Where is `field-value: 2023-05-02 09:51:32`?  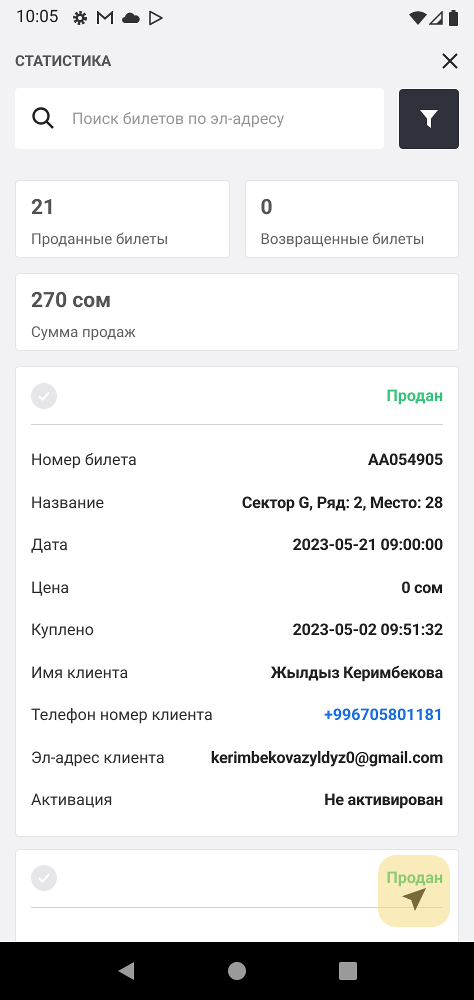 field-value: 2023-05-02 09:51:32 is located at coordinates (367, 630).